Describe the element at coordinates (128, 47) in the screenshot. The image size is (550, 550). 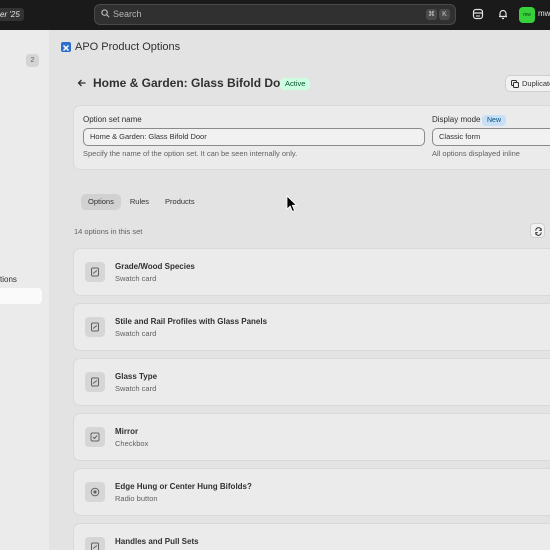
I see `app-title: APO Product Options` at that location.